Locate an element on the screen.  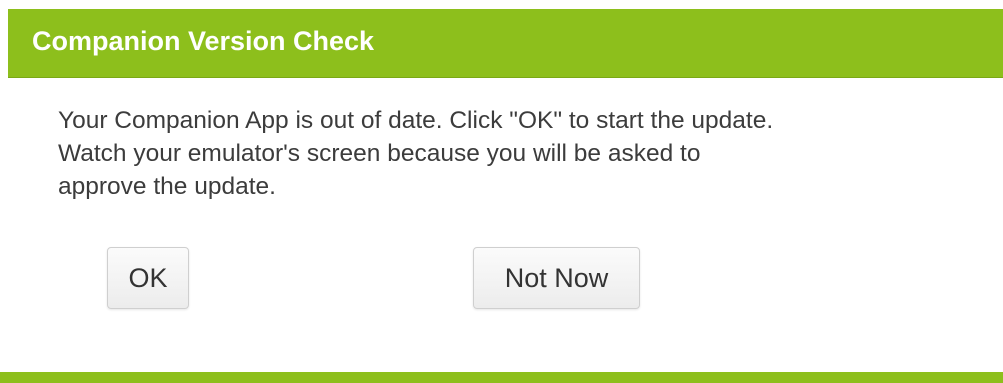
dialog-bottom-bar is located at coordinates (501, 377).